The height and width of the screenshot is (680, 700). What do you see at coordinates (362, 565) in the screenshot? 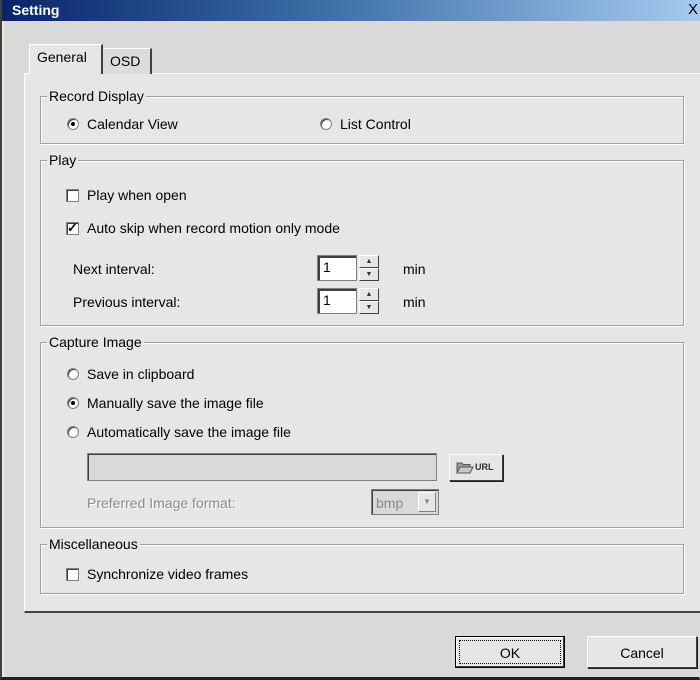
I see `miscellaneous-group: Miscellaneous Synchronize video frames` at bounding box center [362, 565].